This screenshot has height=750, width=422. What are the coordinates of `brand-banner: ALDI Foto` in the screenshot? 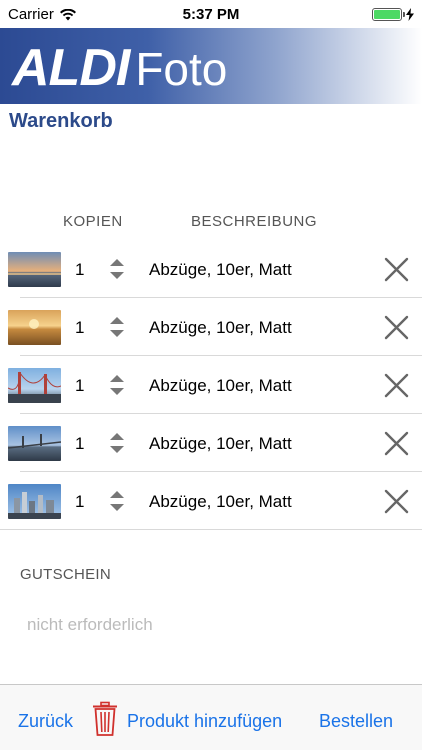 It's located at (211, 66).